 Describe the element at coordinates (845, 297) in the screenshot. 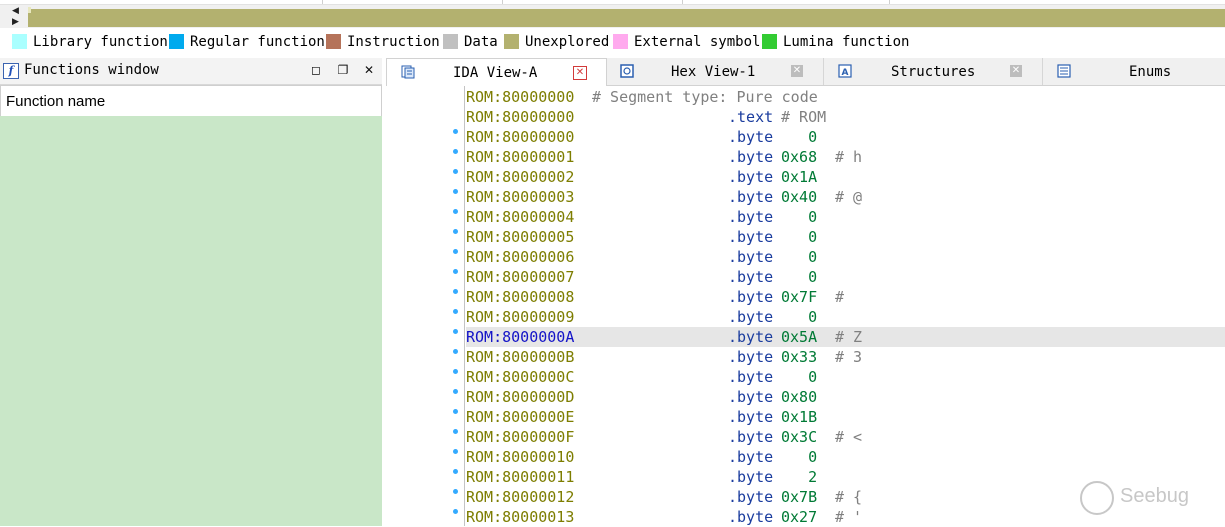

I see `code-line: ROM:80000008 .byte 0x7F #` at that location.